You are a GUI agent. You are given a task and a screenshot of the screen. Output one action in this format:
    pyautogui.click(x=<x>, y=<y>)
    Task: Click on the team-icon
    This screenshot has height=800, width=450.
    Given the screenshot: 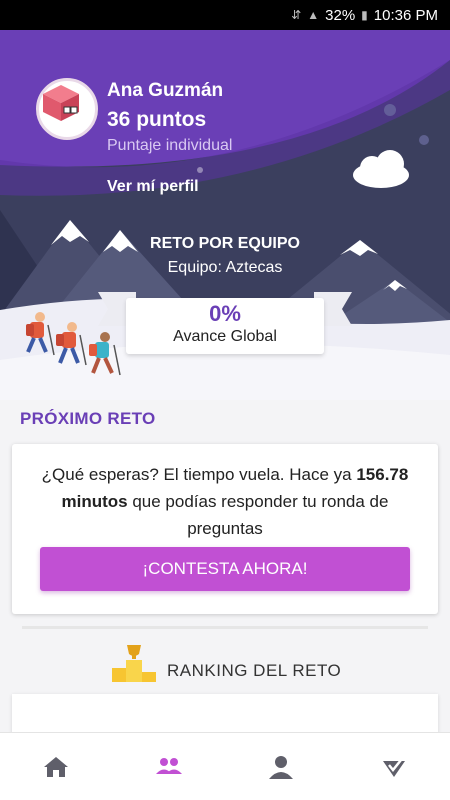 What is the action you would take?
    pyautogui.click(x=168, y=765)
    